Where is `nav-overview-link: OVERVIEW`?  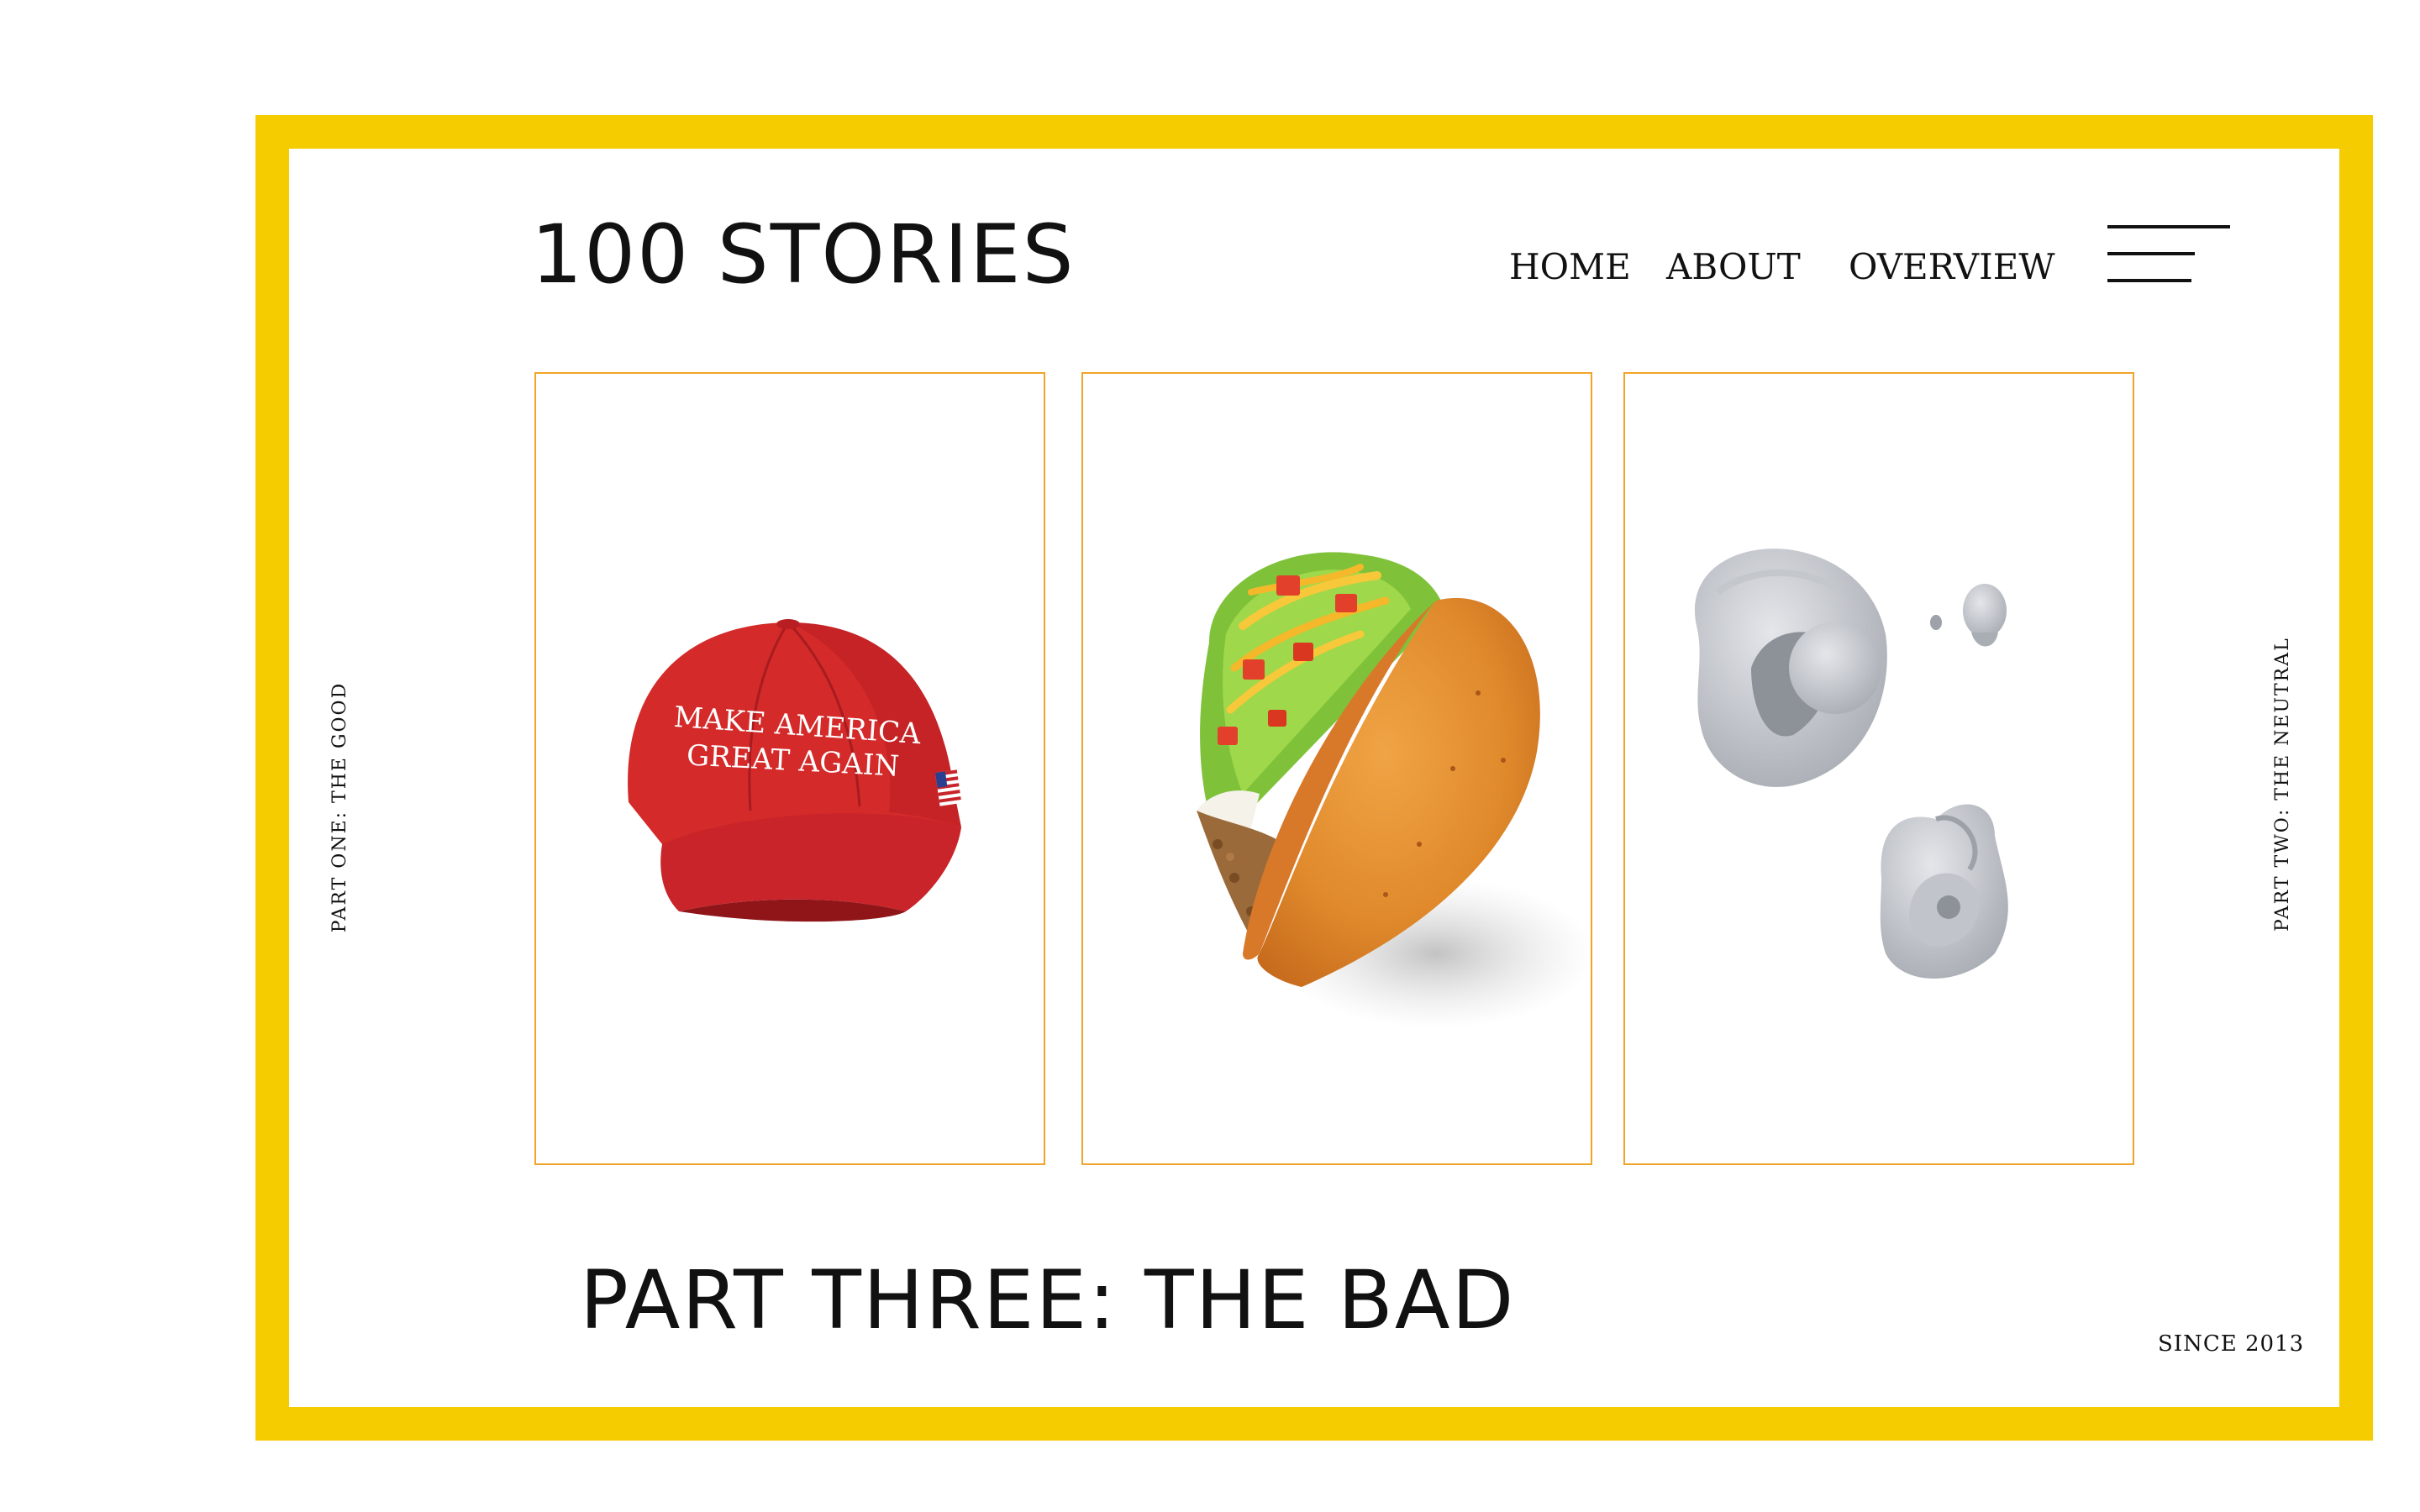
nav-overview-link: OVERVIEW is located at coordinates (1952, 267).